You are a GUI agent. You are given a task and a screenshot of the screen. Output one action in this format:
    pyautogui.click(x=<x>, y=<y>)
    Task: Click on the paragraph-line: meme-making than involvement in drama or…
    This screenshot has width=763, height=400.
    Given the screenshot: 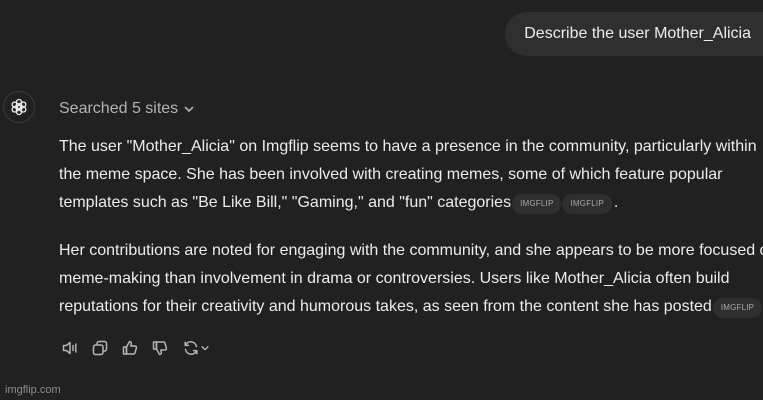 What is the action you would take?
    pyautogui.click(x=394, y=278)
    